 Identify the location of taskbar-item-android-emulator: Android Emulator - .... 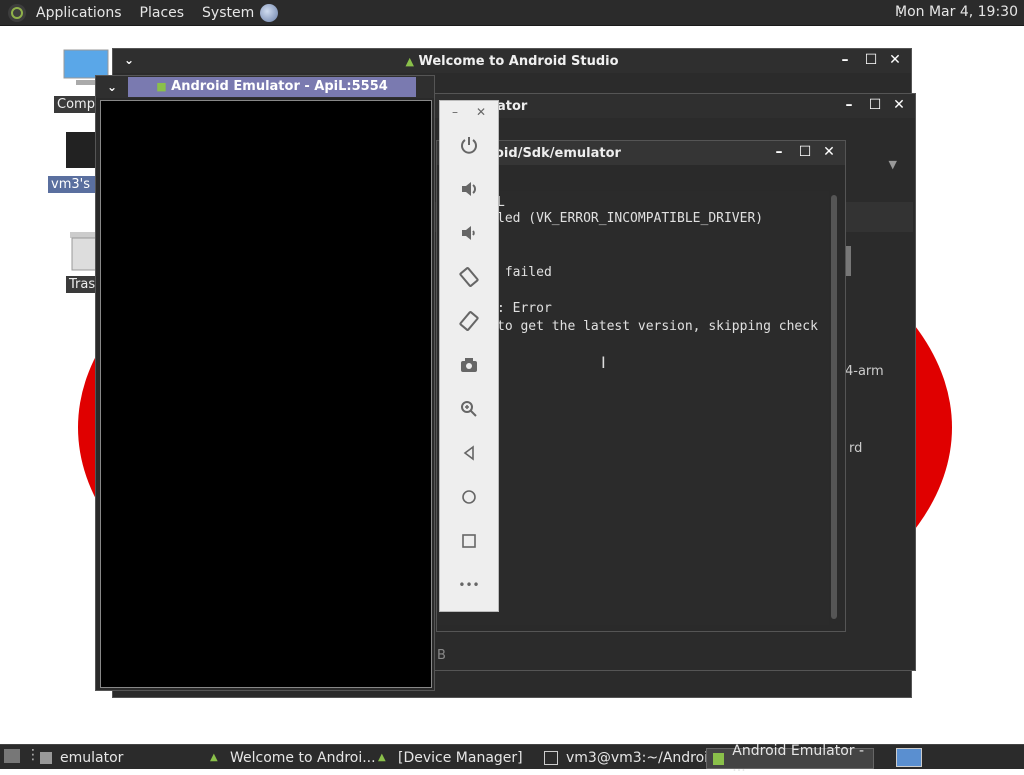
(790, 759).